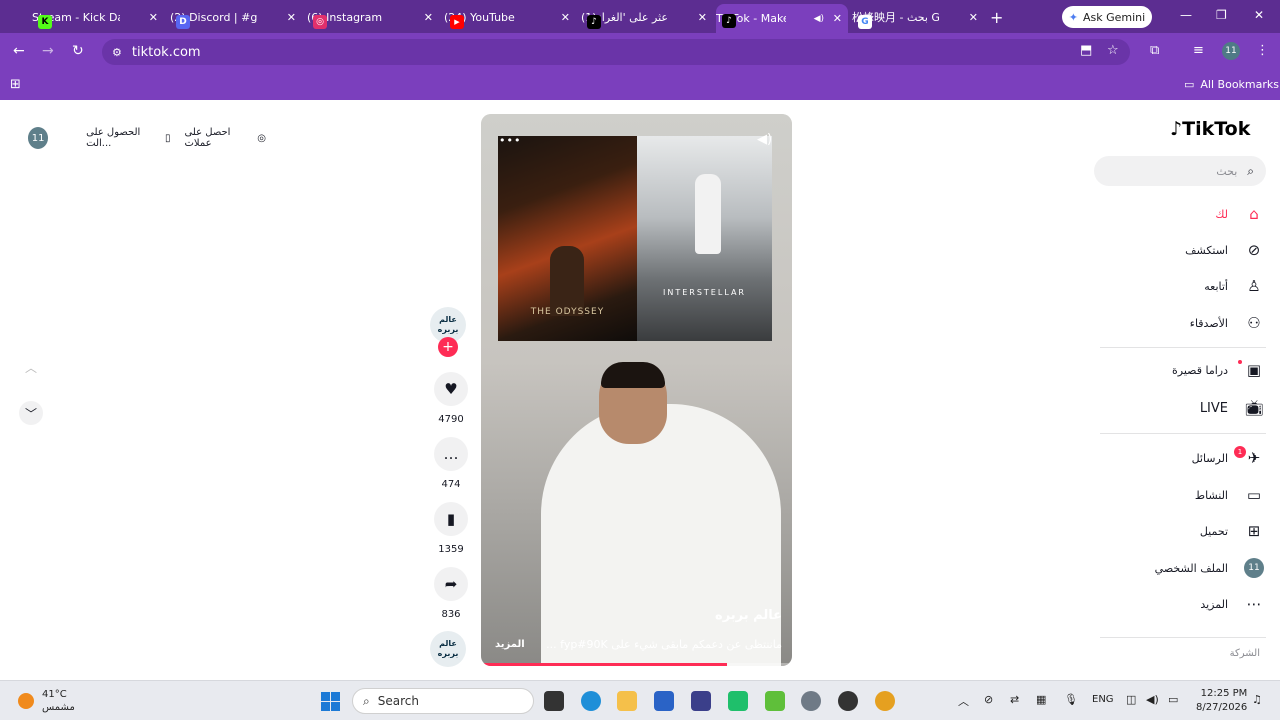 The image size is (1280, 720). What do you see at coordinates (128, 138) in the screenshot?
I see `get-app-button: الحصول على الت... ▯` at bounding box center [128, 138].